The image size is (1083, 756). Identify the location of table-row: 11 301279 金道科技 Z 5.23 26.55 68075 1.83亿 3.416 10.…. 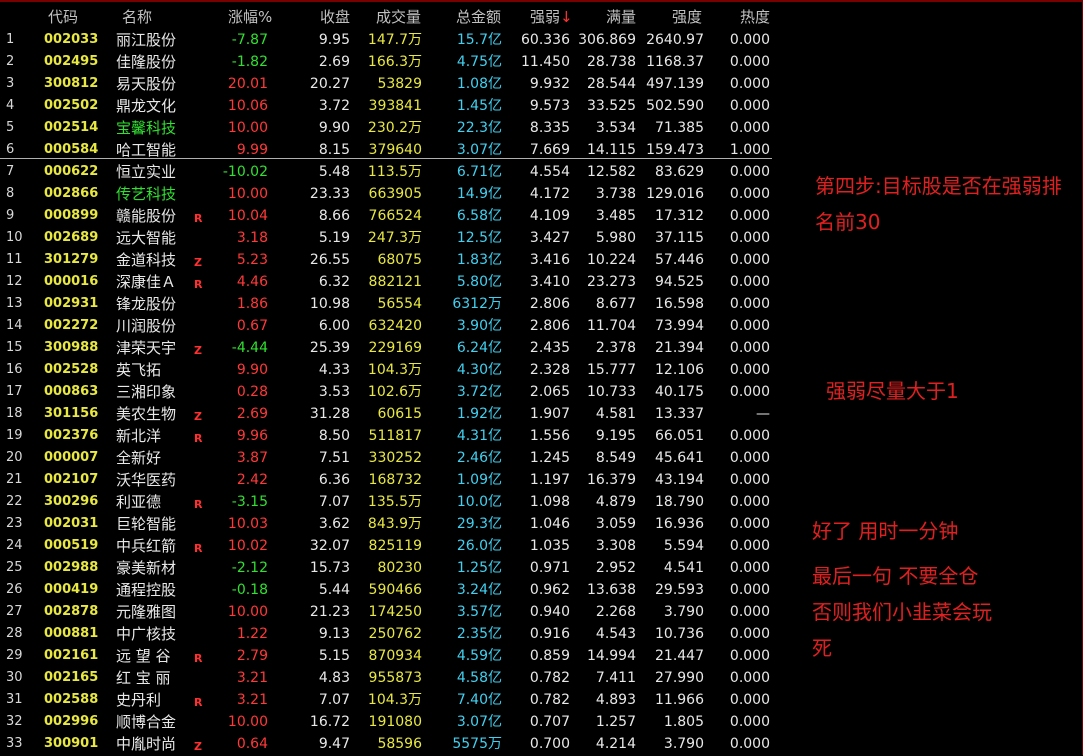
(390, 260).